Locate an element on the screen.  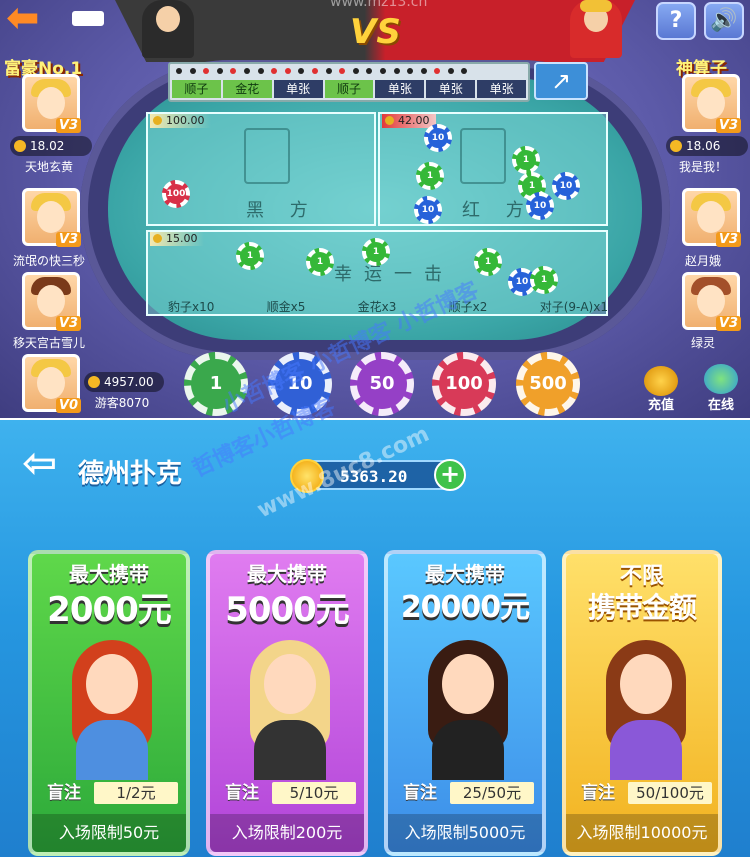
help-button: ? is located at coordinates (676, 21).